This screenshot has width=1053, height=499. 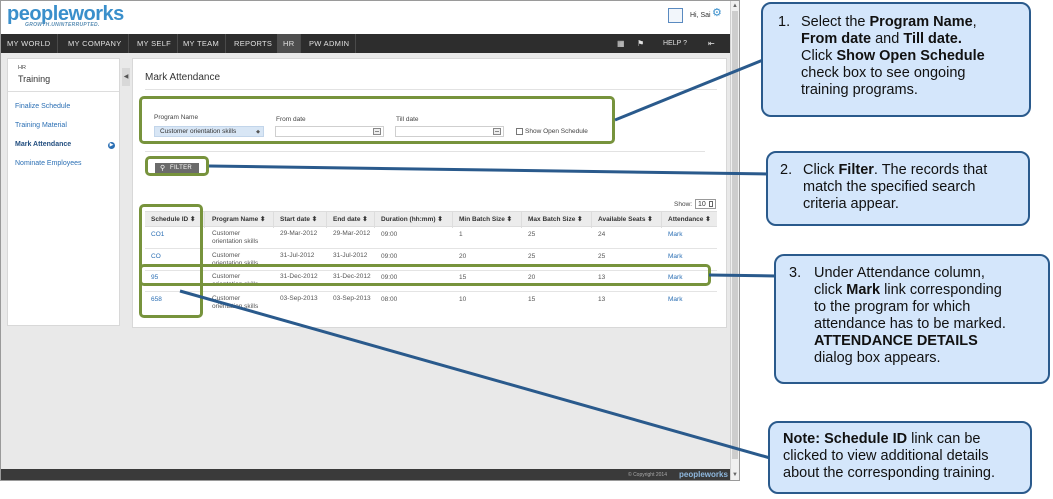 What do you see at coordinates (910, 56) in the screenshot?
I see `bold-text: Show Open Schedule` at bounding box center [910, 56].